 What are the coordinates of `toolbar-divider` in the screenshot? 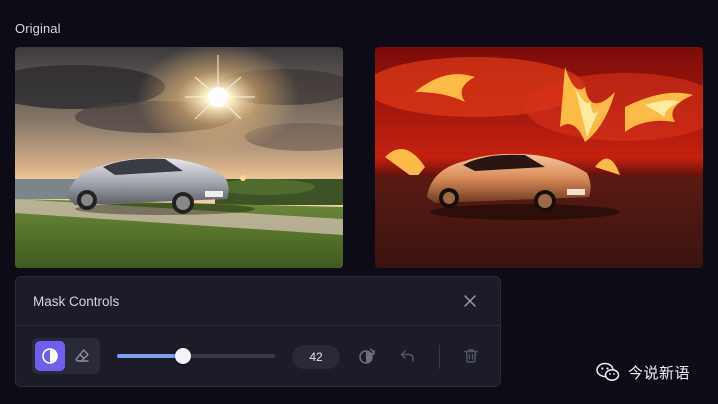 It's located at (439, 357).